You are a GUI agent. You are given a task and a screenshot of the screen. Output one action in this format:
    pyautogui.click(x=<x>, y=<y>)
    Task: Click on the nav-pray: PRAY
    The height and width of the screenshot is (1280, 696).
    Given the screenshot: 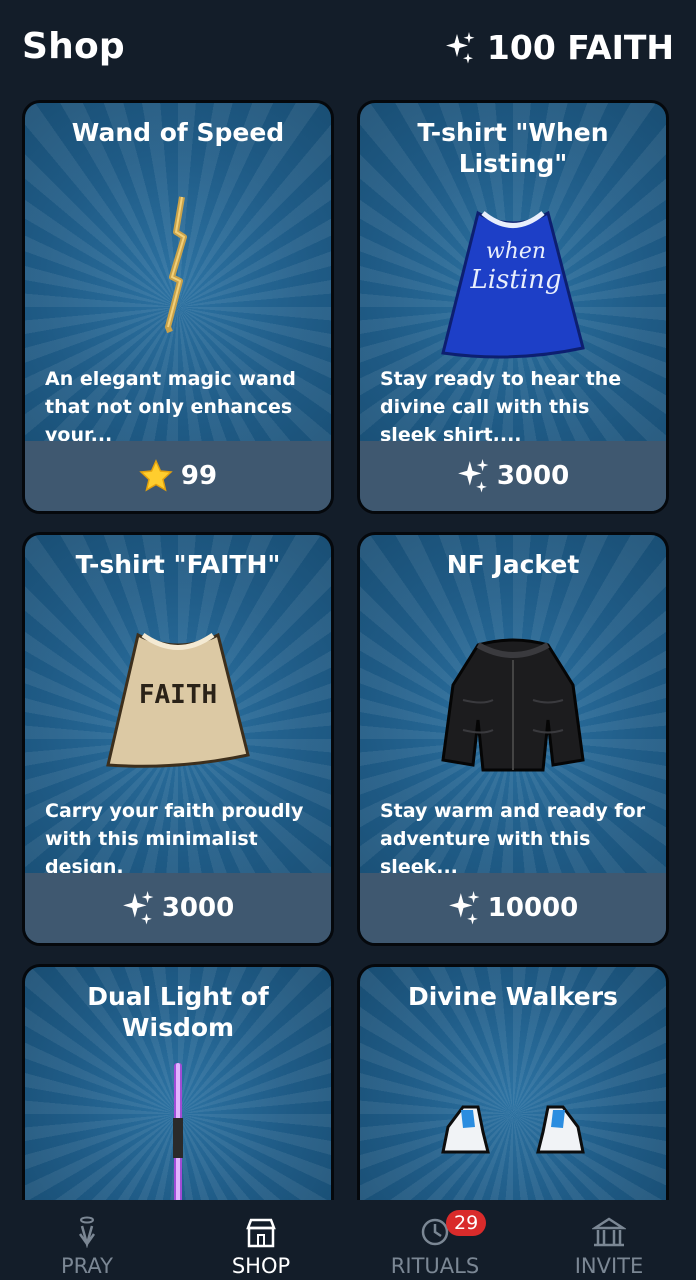 What is the action you would take?
    pyautogui.click(x=87, y=1240)
    